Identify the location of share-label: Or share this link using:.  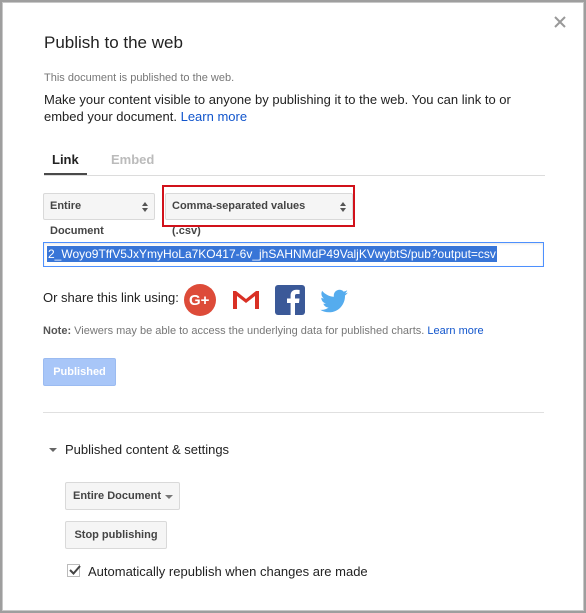
(111, 297).